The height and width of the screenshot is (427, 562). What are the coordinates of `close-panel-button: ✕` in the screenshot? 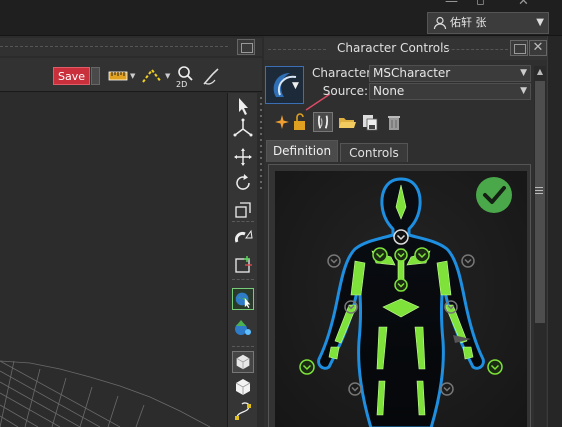 It's located at (538, 48).